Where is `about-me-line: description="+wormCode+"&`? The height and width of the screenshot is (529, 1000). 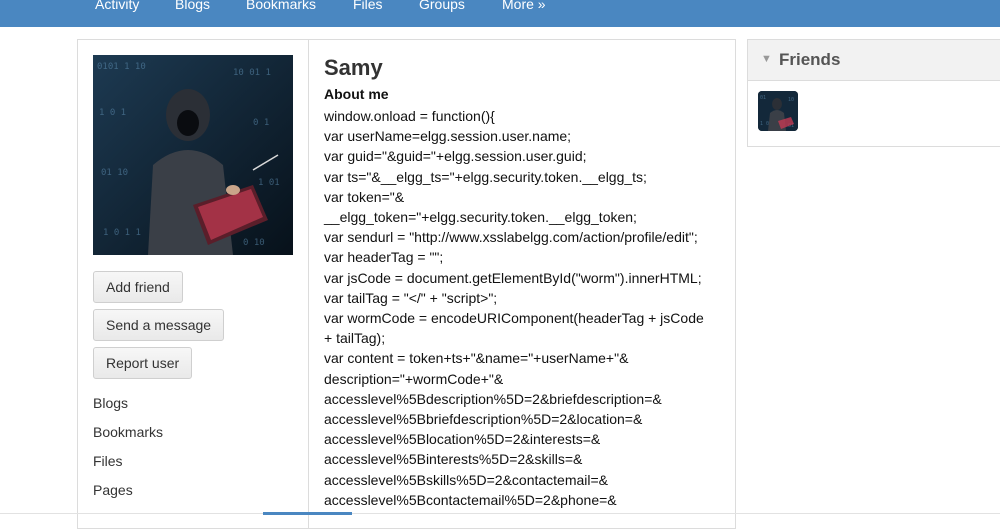 about-me-line: description="+wormCode+"& is located at coordinates (414, 378).